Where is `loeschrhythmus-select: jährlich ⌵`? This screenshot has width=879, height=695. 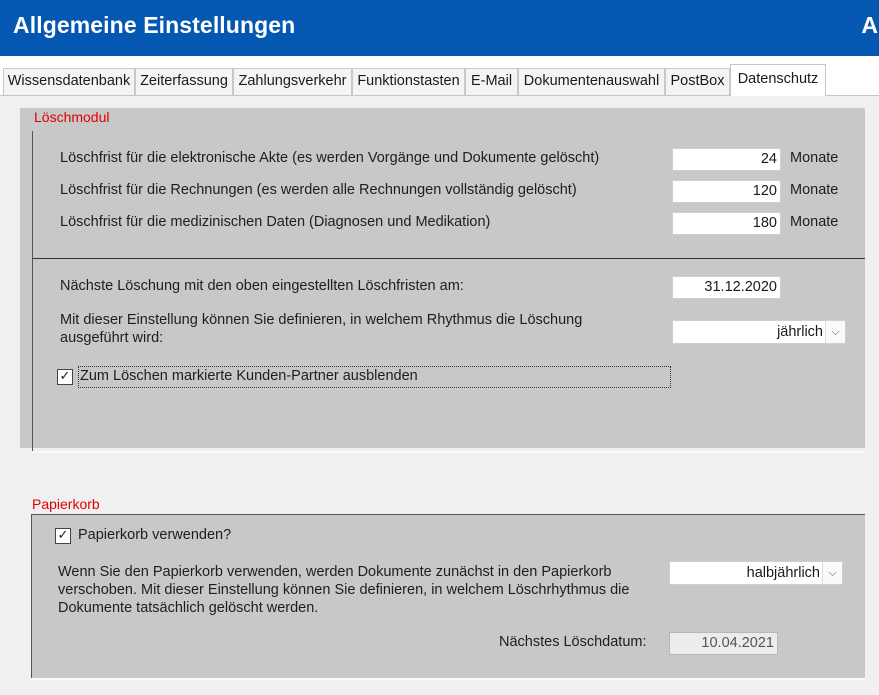 loeschrhythmus-select: jährlich ⌵ is located at coordinates (759, 332).